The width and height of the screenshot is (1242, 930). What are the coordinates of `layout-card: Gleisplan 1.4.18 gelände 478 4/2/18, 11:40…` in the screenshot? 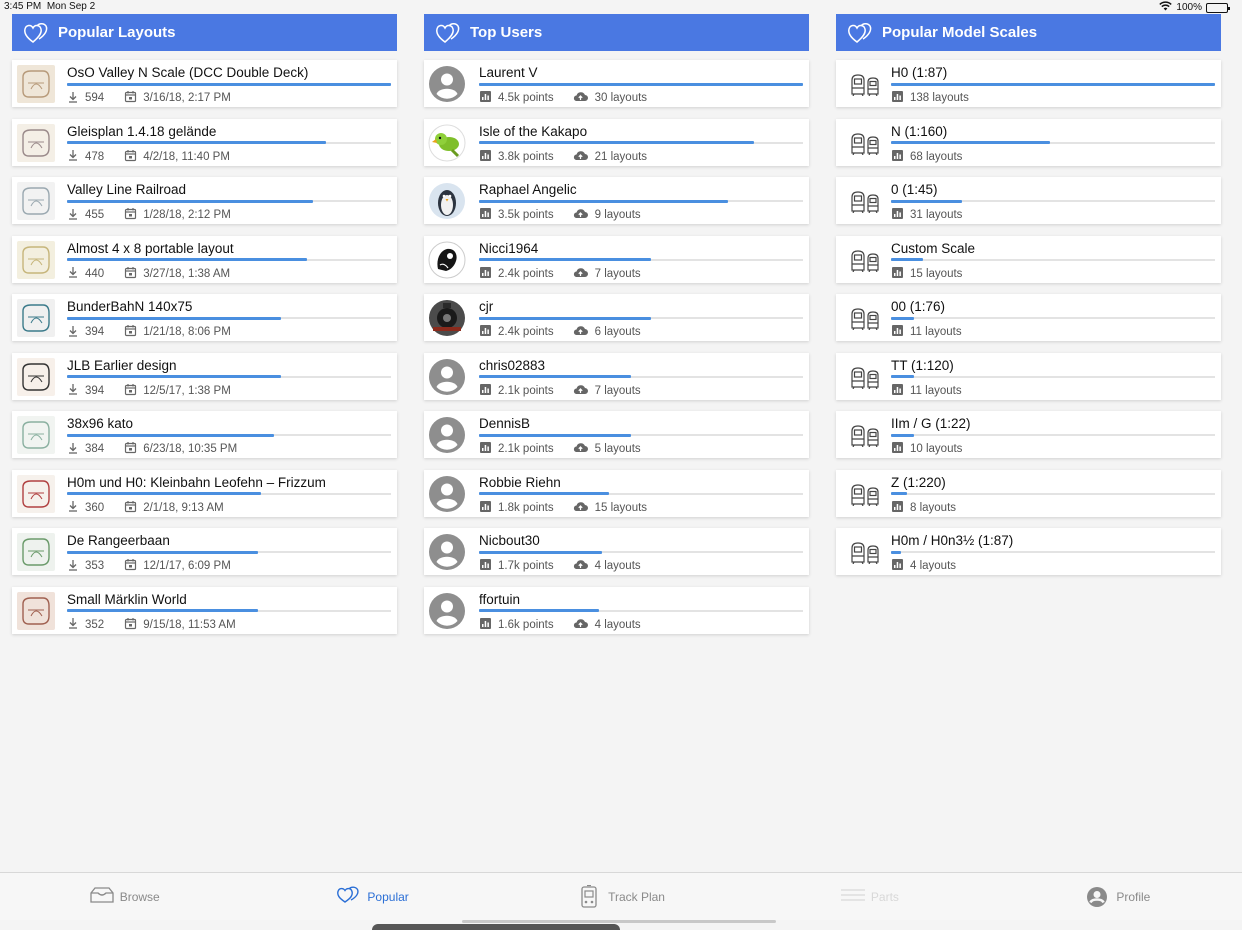 It's located at (204, 142).